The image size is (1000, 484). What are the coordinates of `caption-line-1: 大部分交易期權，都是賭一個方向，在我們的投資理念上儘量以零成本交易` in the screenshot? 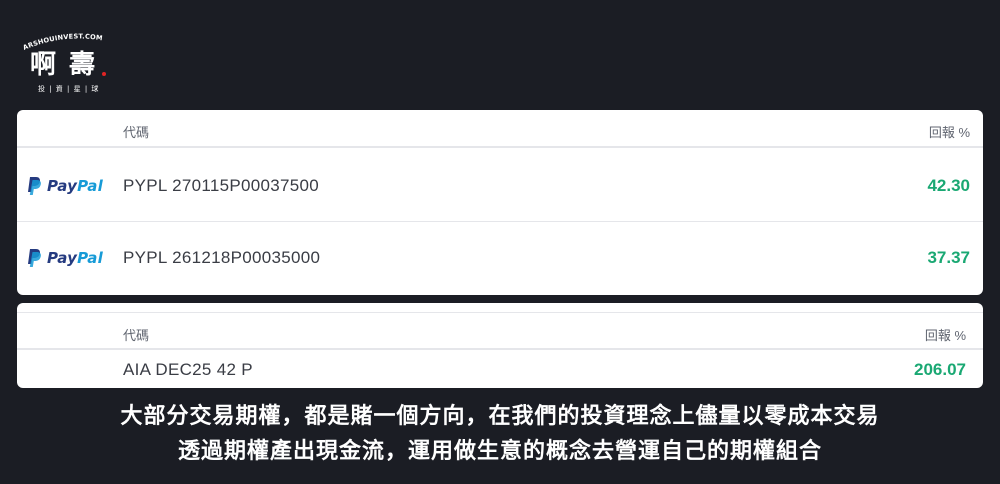 It's located at (500, 416).